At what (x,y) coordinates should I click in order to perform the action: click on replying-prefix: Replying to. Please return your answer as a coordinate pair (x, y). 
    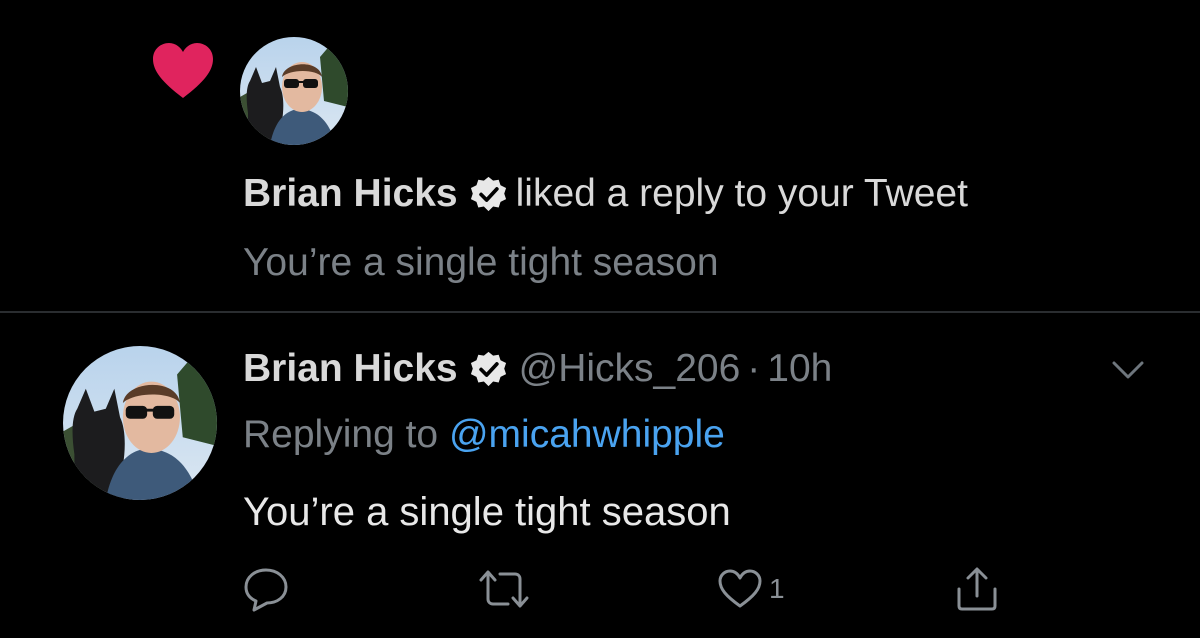
    Looking at the image, I should click on (341, 434).